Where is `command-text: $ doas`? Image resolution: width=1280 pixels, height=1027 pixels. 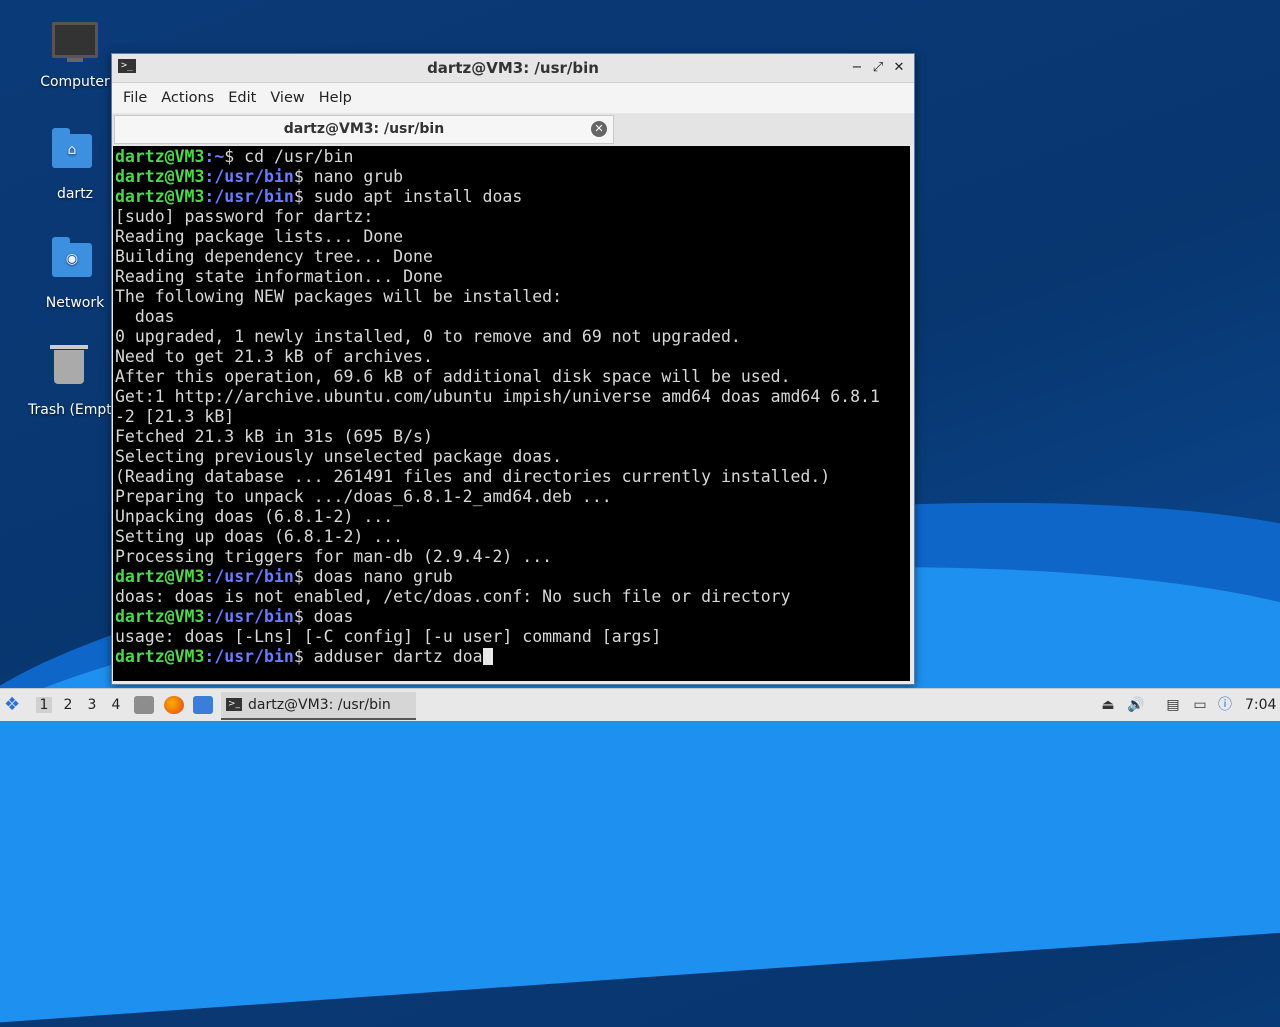
command-text: $ doas is located at coordinates (323, 616).